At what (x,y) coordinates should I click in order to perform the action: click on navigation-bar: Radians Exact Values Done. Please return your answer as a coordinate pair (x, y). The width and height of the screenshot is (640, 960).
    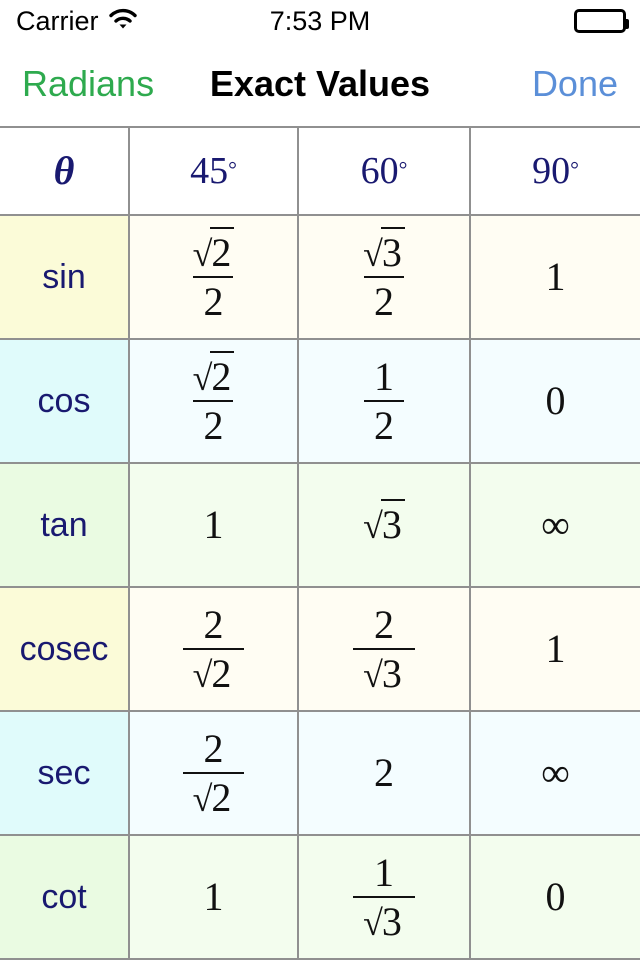
    Looking at the image, I should click on (320, 84).